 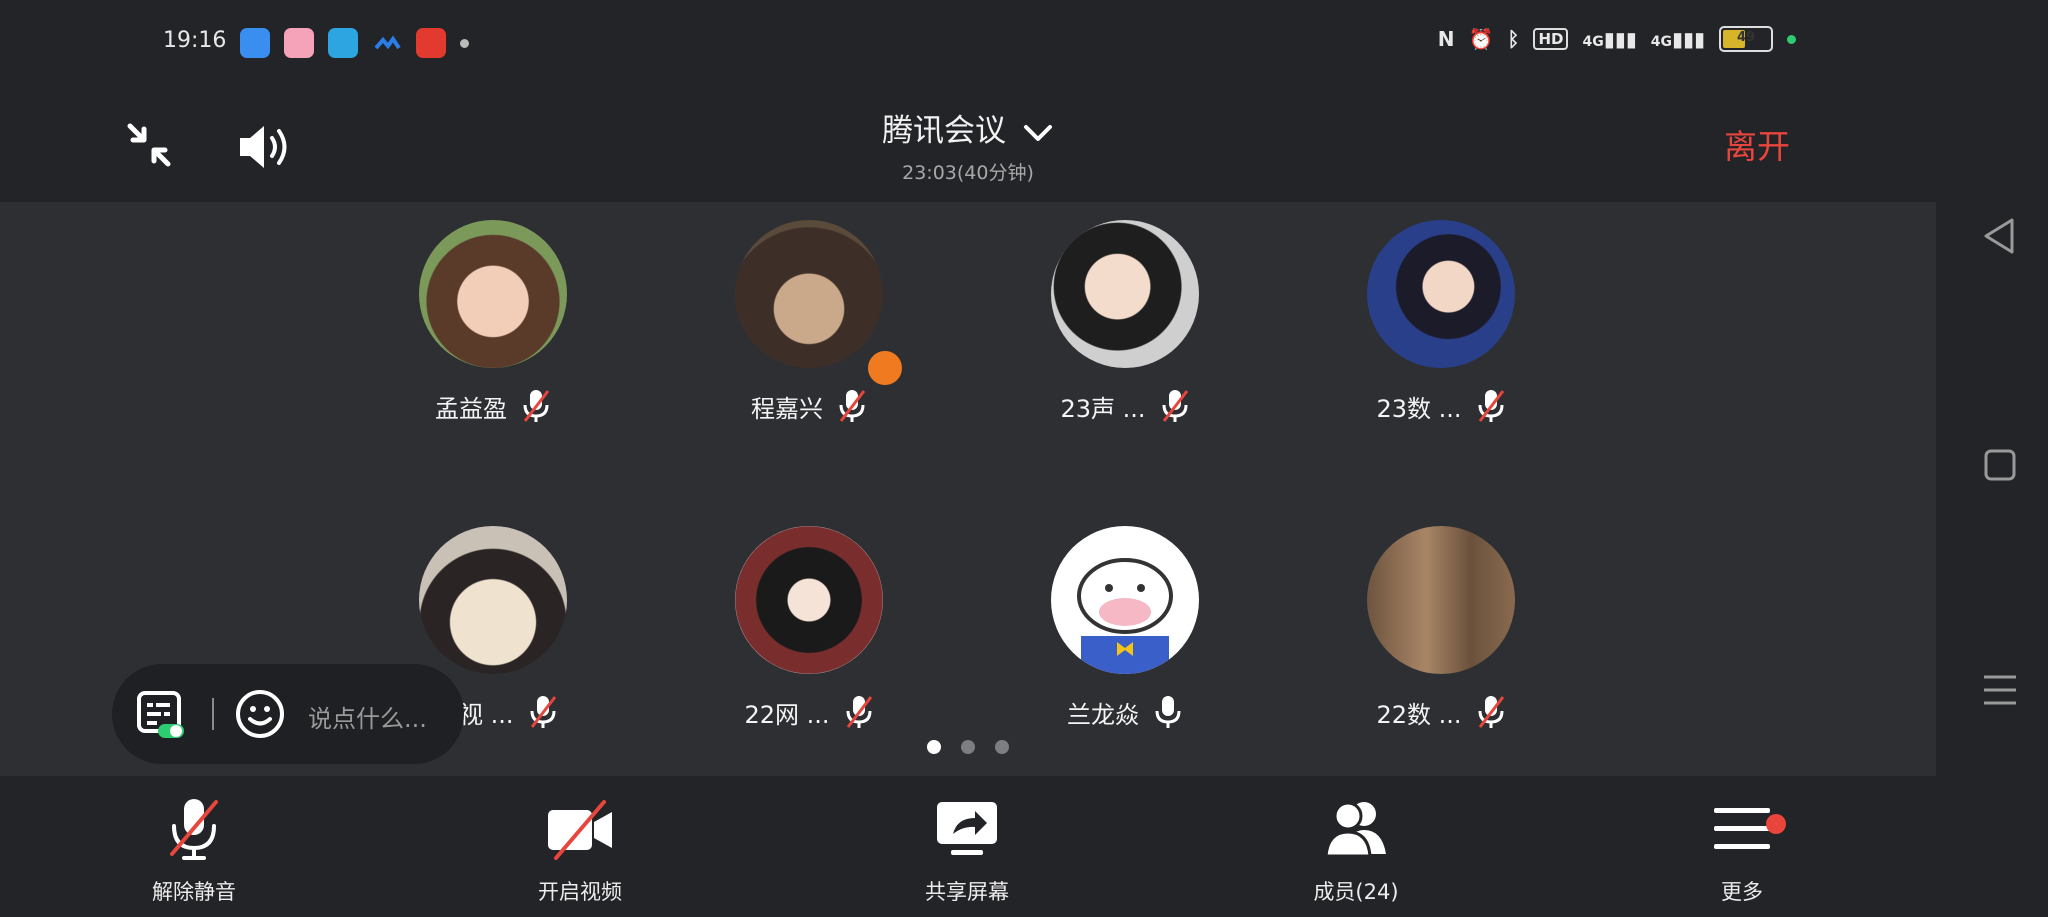 I want to click on meeting-title: 腾讯会议, so click(x=968, y=127).